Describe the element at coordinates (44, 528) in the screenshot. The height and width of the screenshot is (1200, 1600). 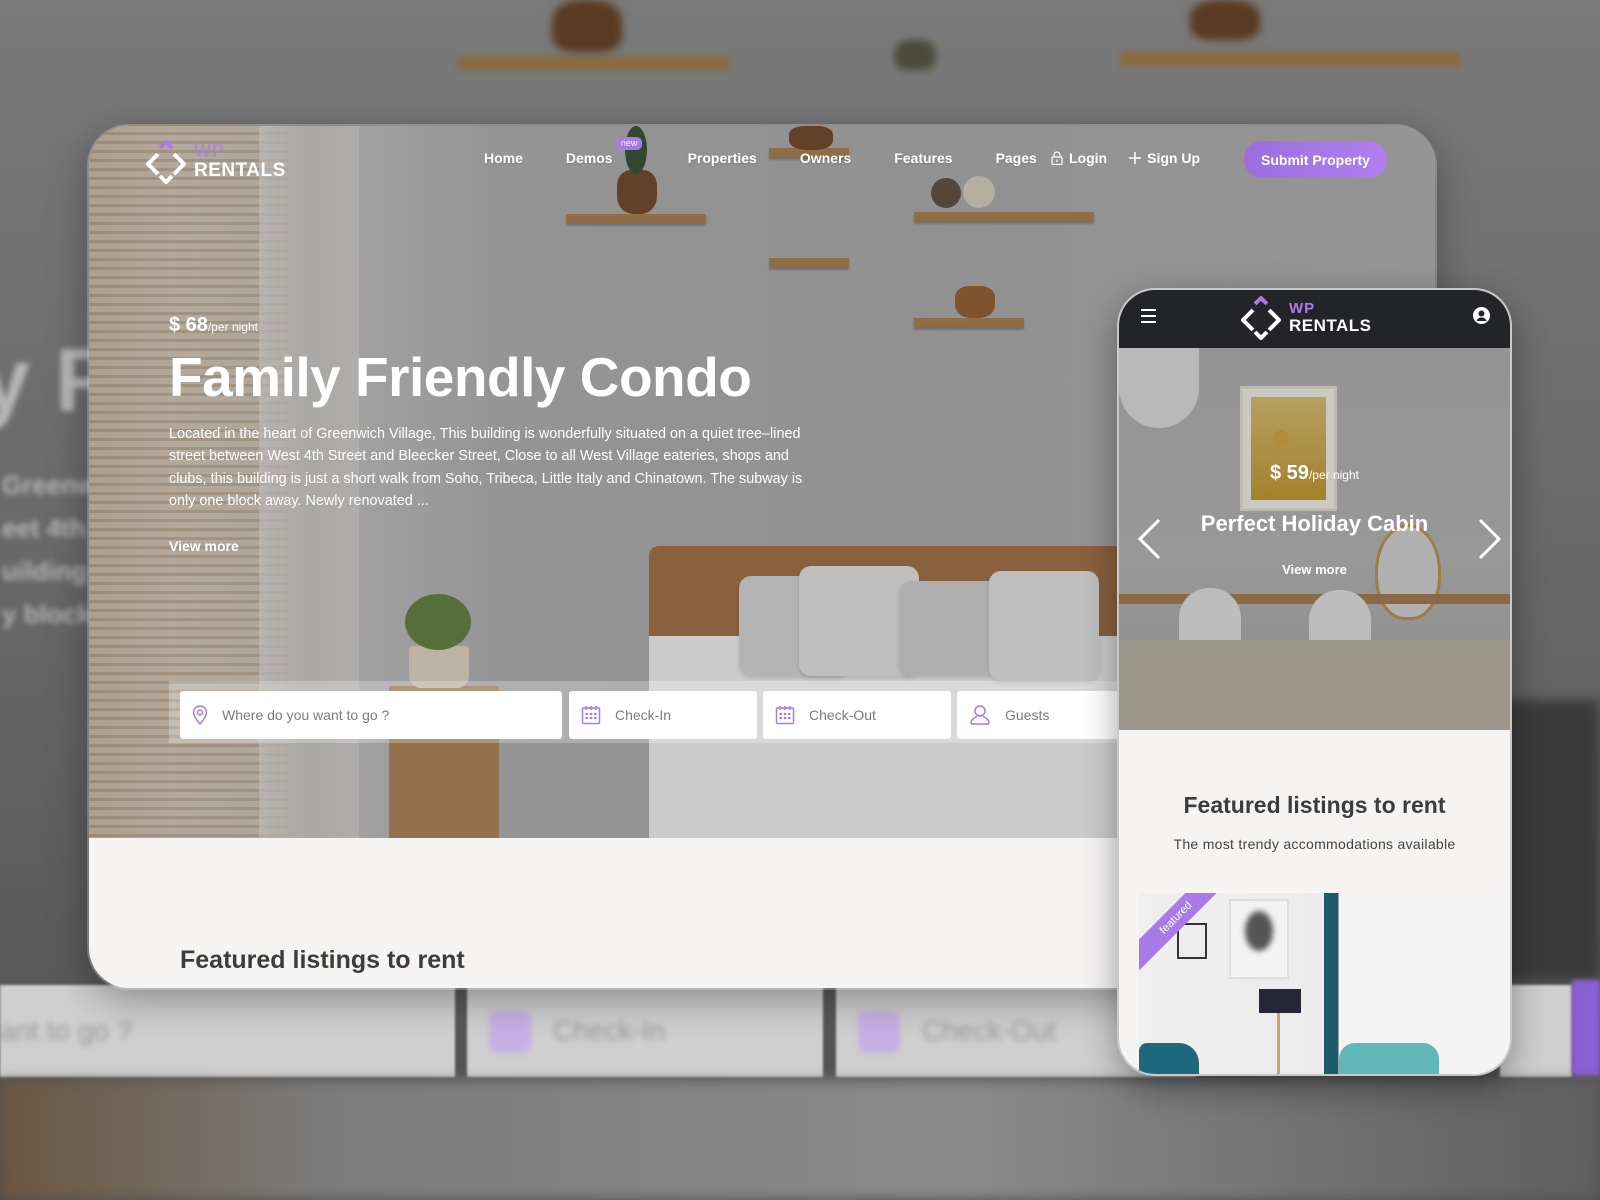
I see `bg-ghost-line: eet 4th` at that location.